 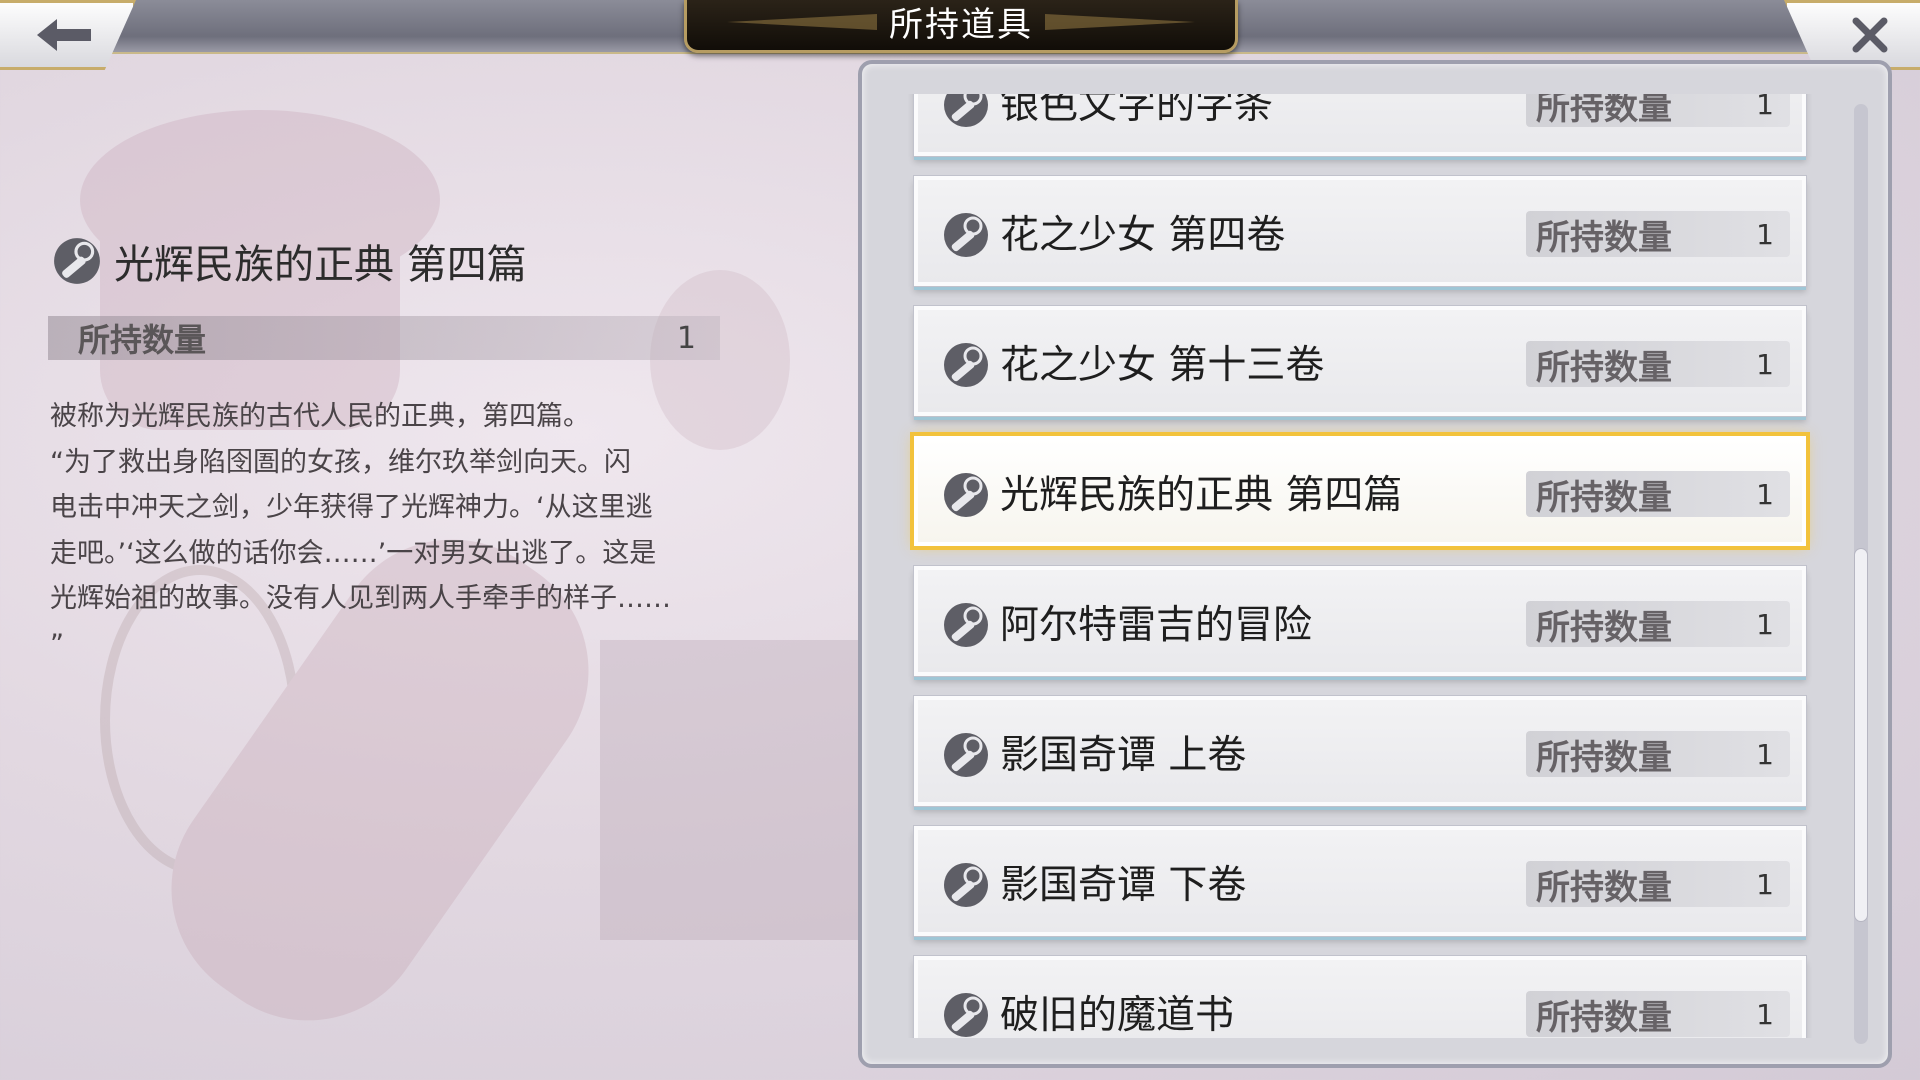 What do you see at coordinates (1117, 1015) in the screenshot?
I see `item-name: 破旧的魔道书` at bounding box center [1117, 1015].